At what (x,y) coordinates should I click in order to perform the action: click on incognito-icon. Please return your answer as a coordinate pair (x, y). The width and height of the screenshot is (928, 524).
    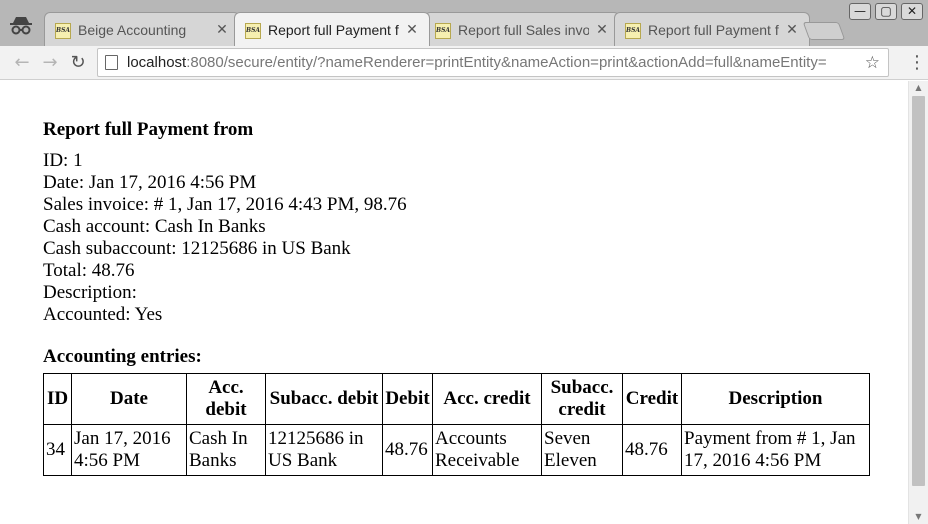
    Looking at the image, I should click on (21, 26).